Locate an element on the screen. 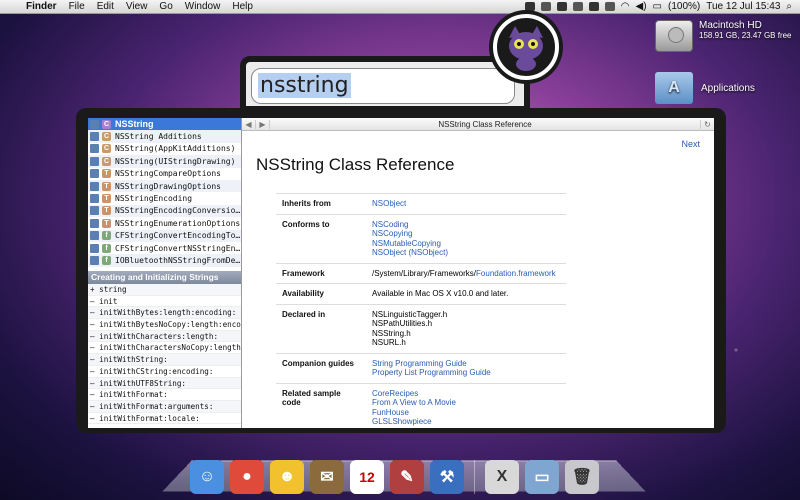 The width and height of the screenshot is (800, 500). toc-item: – initWithString: is located at coordinates (164, 360).